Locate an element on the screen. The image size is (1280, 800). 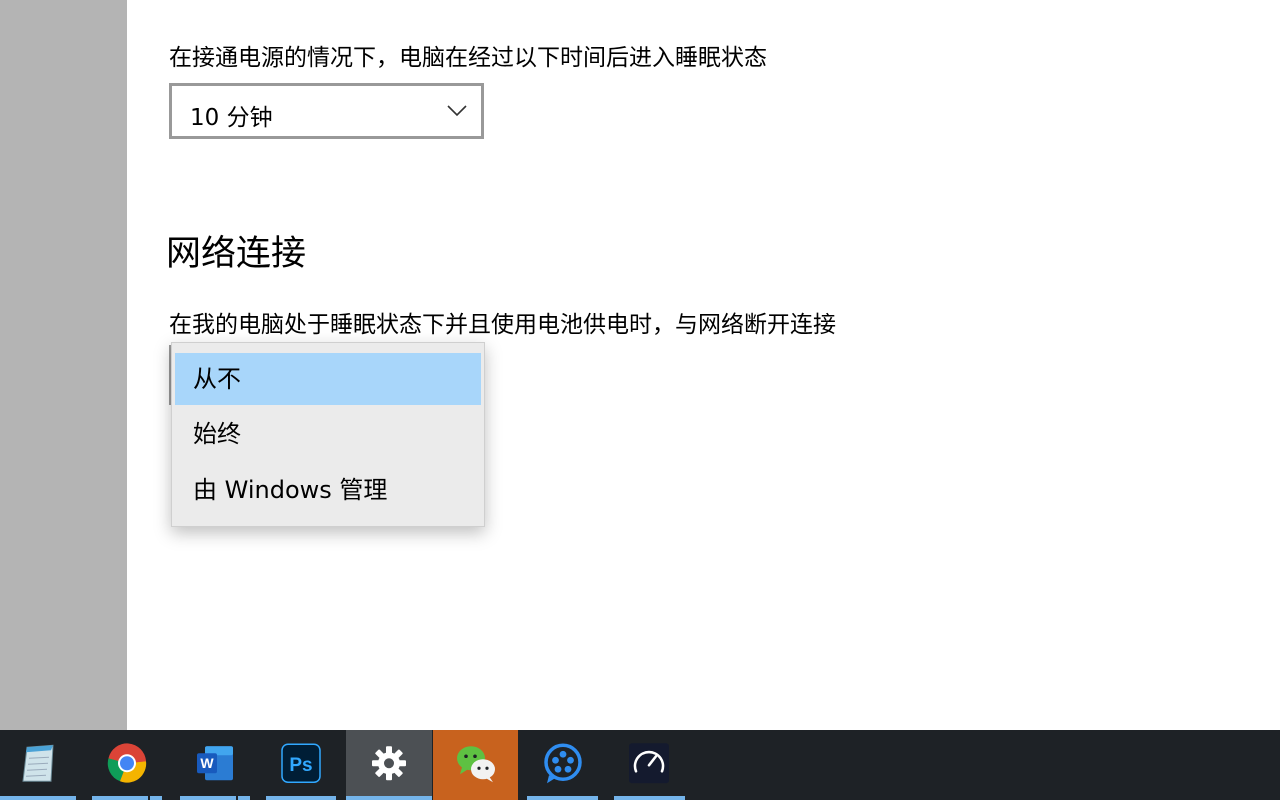
settings-active-indicator is located at coordinates (389, 798).